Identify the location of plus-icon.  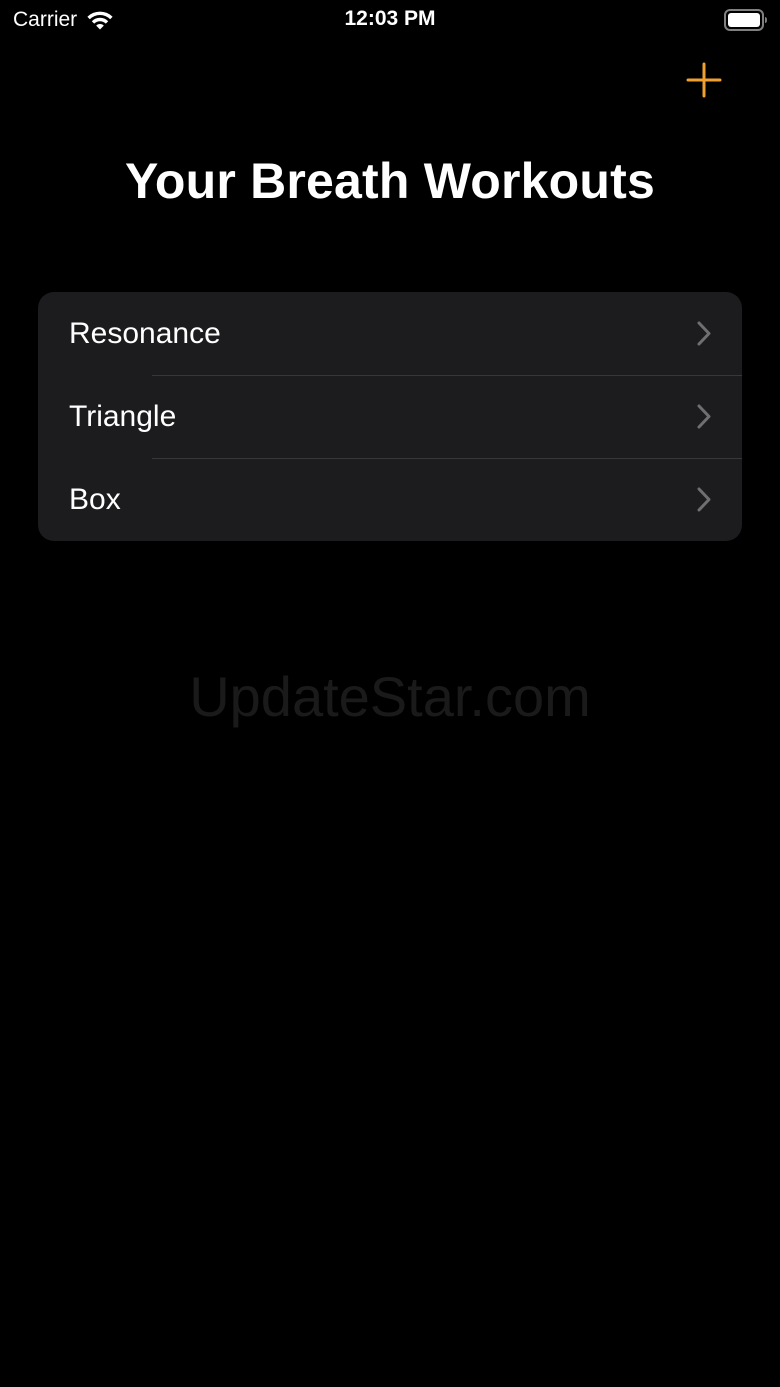
(704, 80).